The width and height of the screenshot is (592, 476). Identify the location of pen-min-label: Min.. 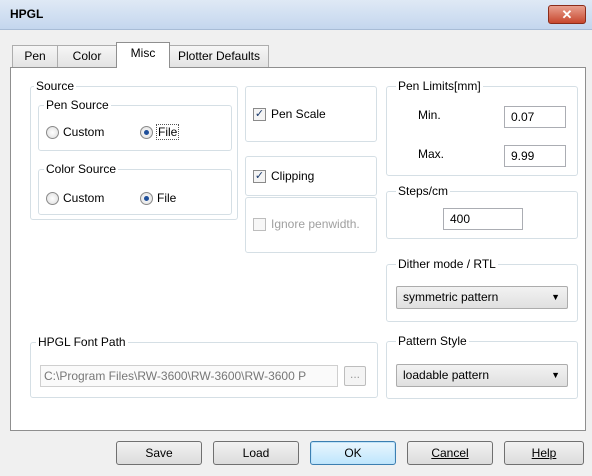
(429, 115).